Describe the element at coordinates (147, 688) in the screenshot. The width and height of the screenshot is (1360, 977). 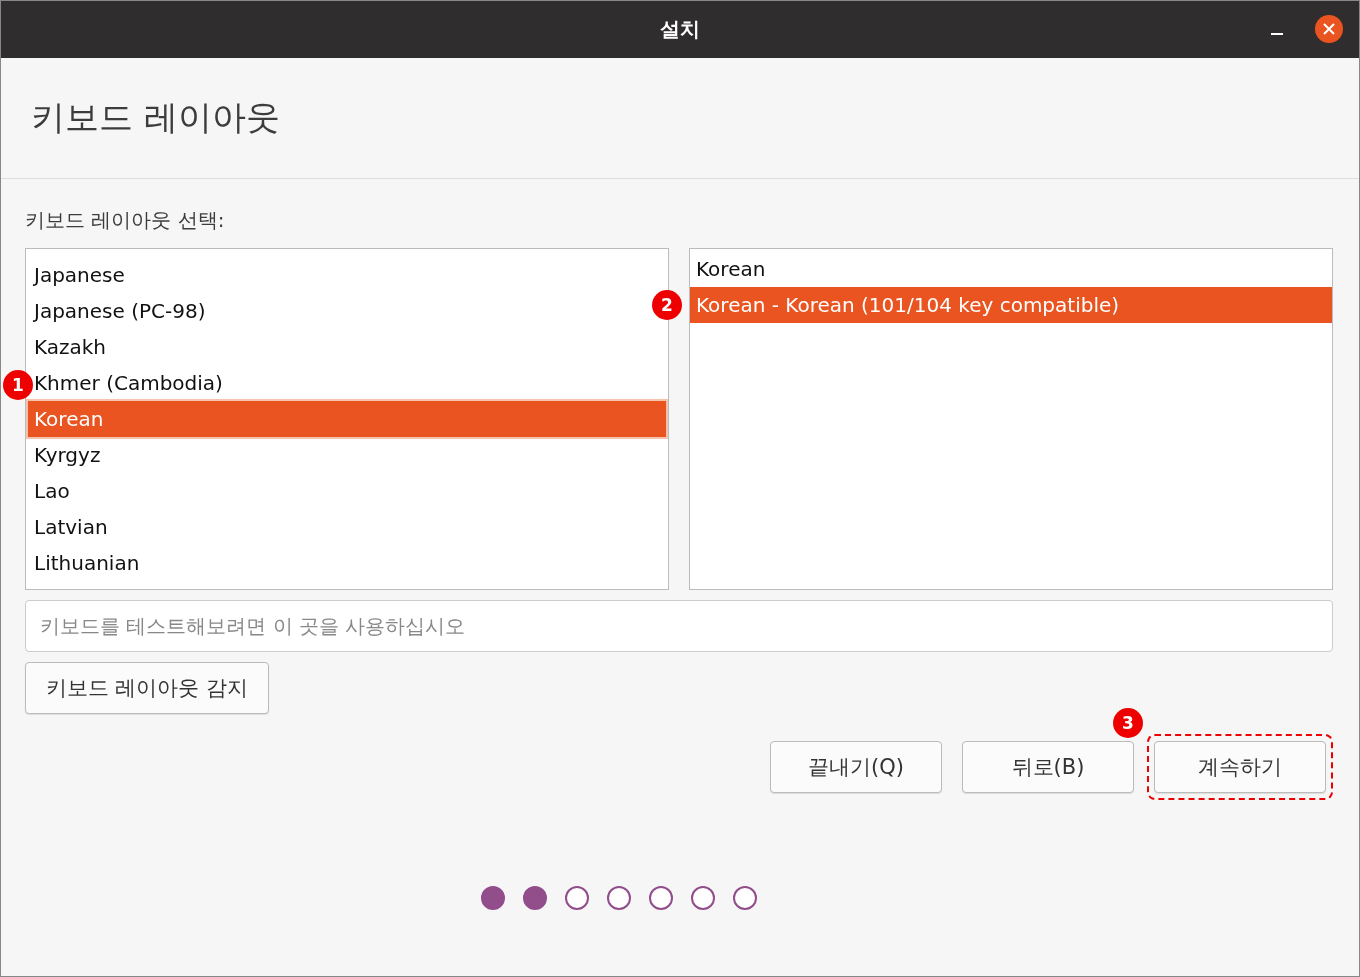
I see `detect-layout-button: 키보드 레이아웃 감지` at that location.